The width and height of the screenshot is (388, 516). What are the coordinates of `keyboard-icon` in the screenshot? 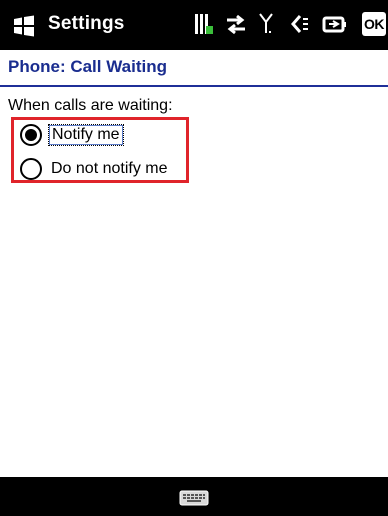 It's located at (194, 498).